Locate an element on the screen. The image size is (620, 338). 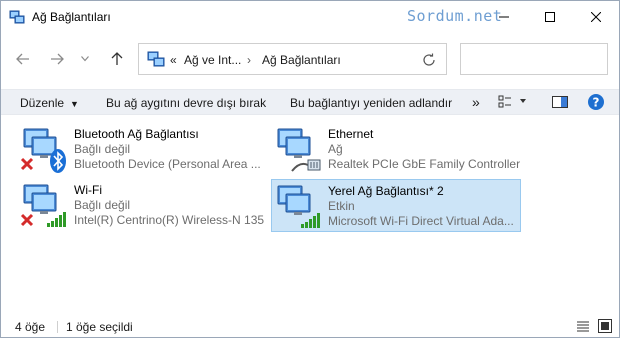
connection-status: Etkin is located at coordinates (341, 206).